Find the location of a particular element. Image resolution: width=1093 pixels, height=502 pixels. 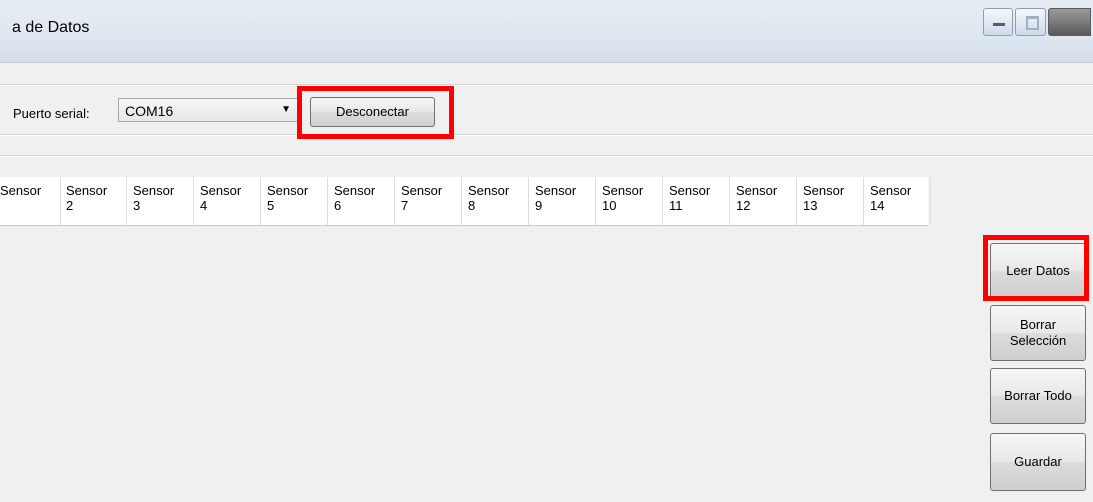

column-header-number: 13 is located at coordinates (810, 205).